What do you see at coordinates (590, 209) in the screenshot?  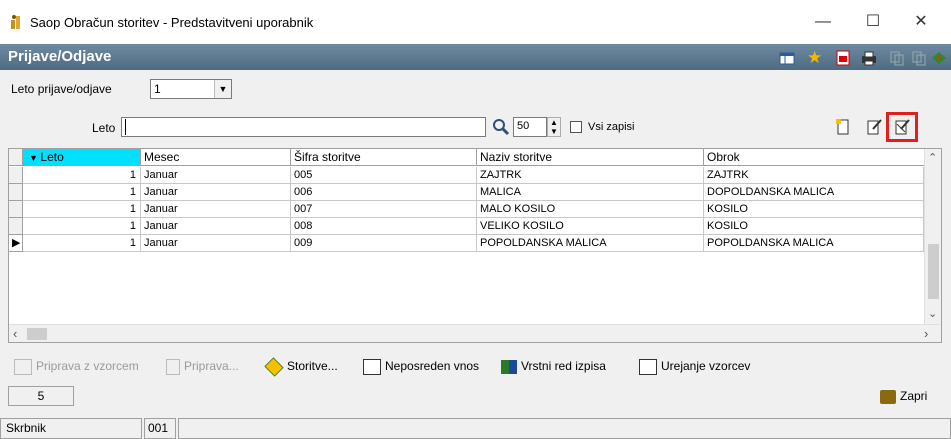 I see `cell-naziv: MALO KOSILO` at bounding box center [590, 209].